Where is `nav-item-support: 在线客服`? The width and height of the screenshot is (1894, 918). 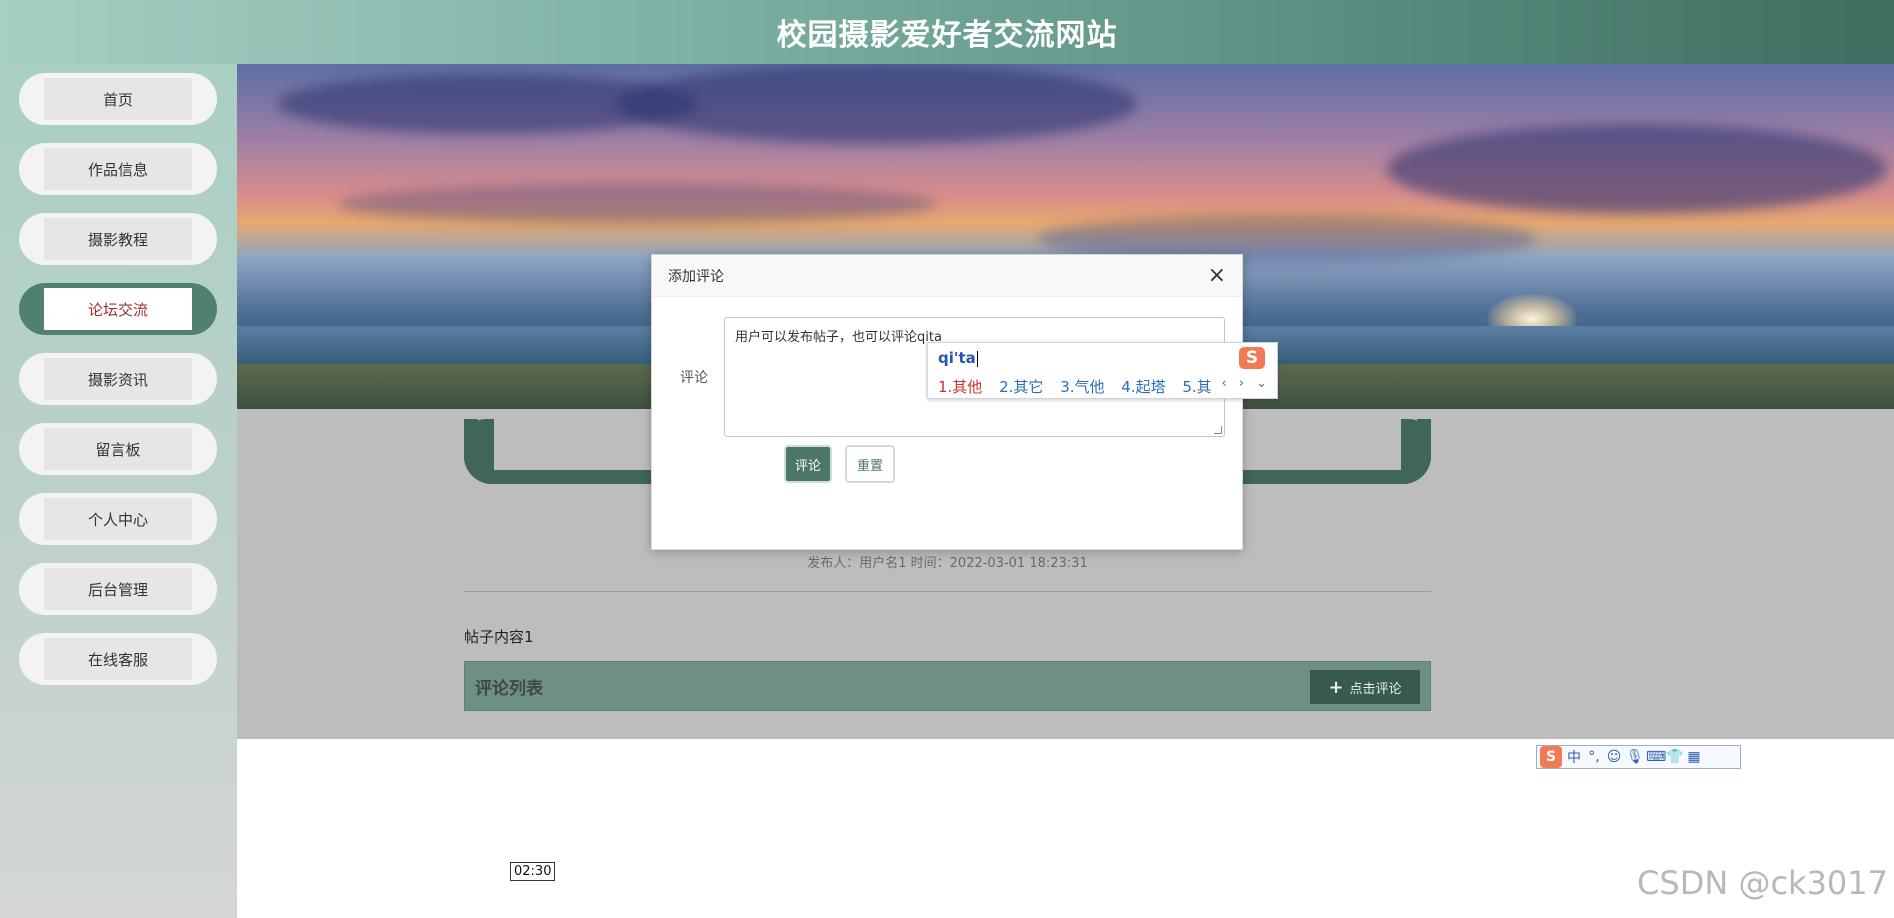
nav-item-support: 在线客服 is located at coordinates (118, 659).